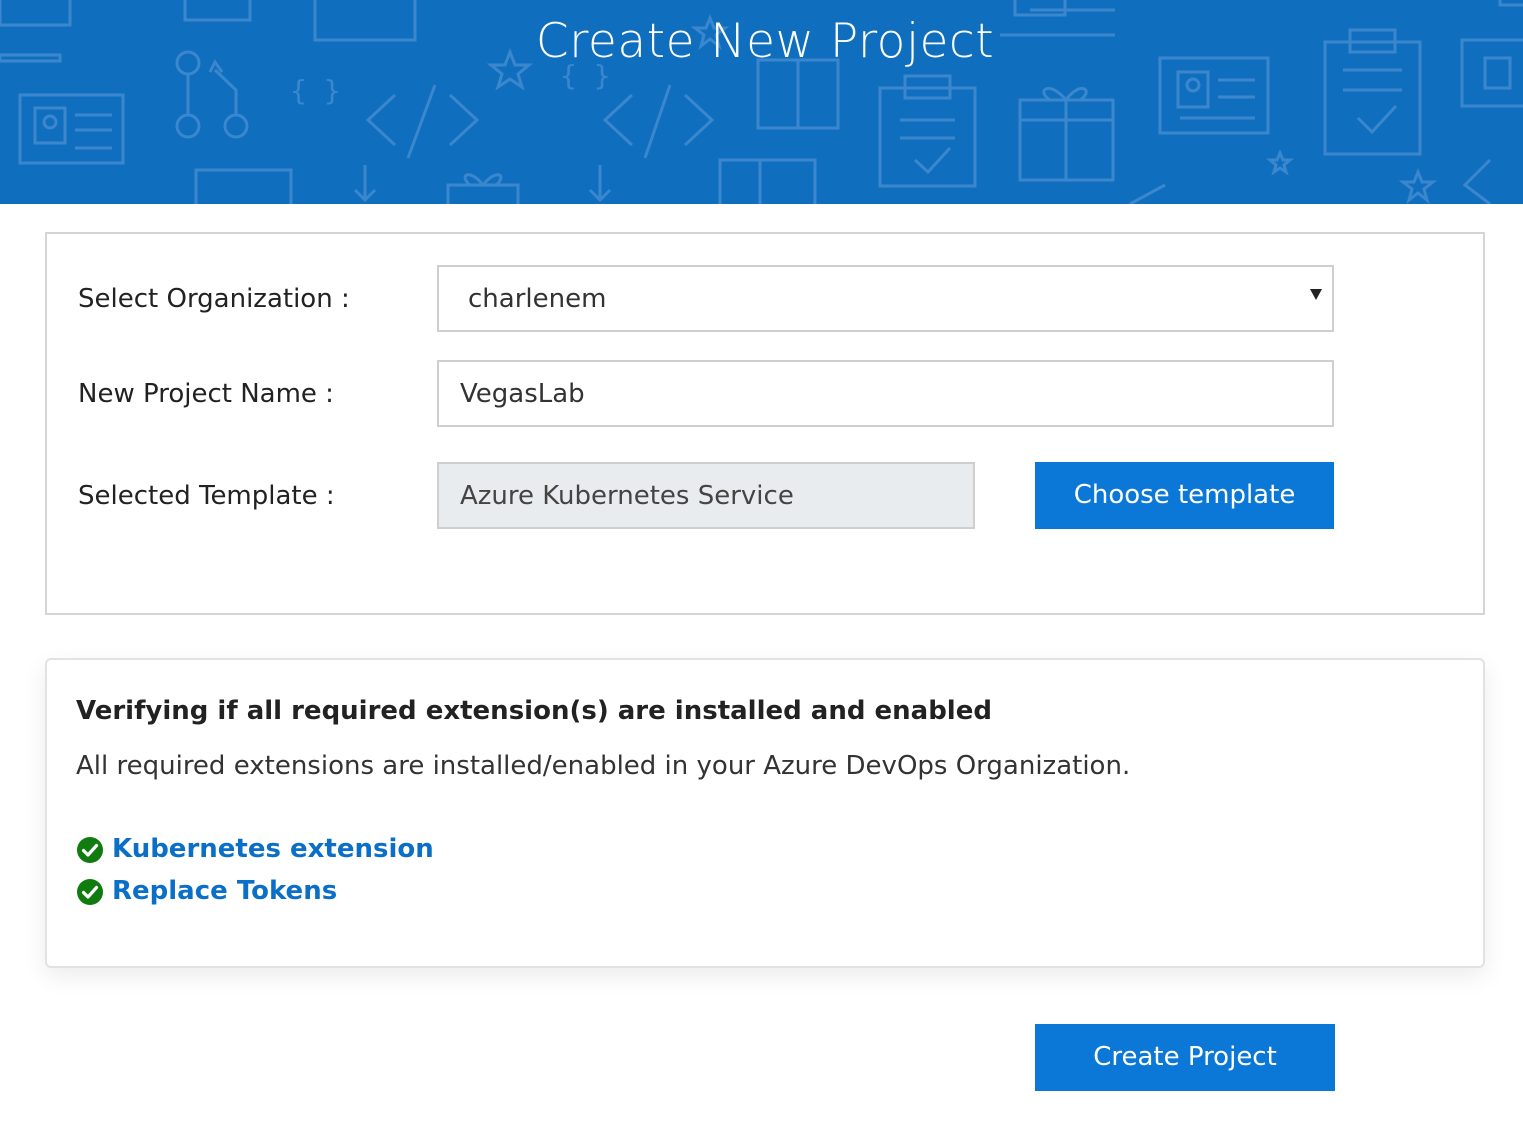 The image size is (1523, 1131). I want to click on selected-template-field: Azure Kubernetes Service, so click(706, 495).